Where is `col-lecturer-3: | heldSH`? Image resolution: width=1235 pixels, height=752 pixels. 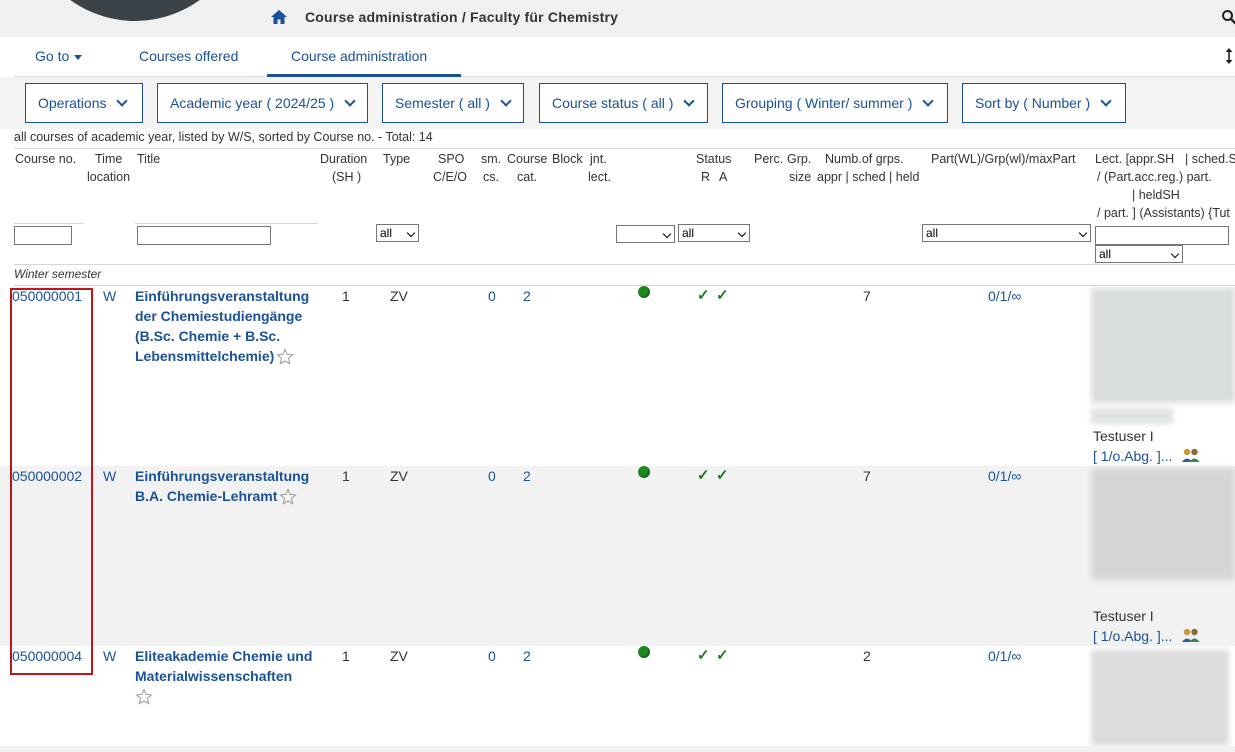
col-lecturer-3: | heldSH is located at coordinates (1156, 195).